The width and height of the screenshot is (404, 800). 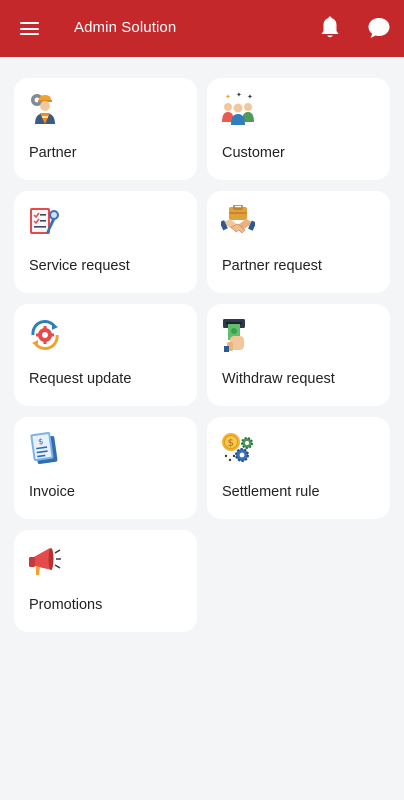 I want to click on checklist-icon, so click(x=45, y=222).